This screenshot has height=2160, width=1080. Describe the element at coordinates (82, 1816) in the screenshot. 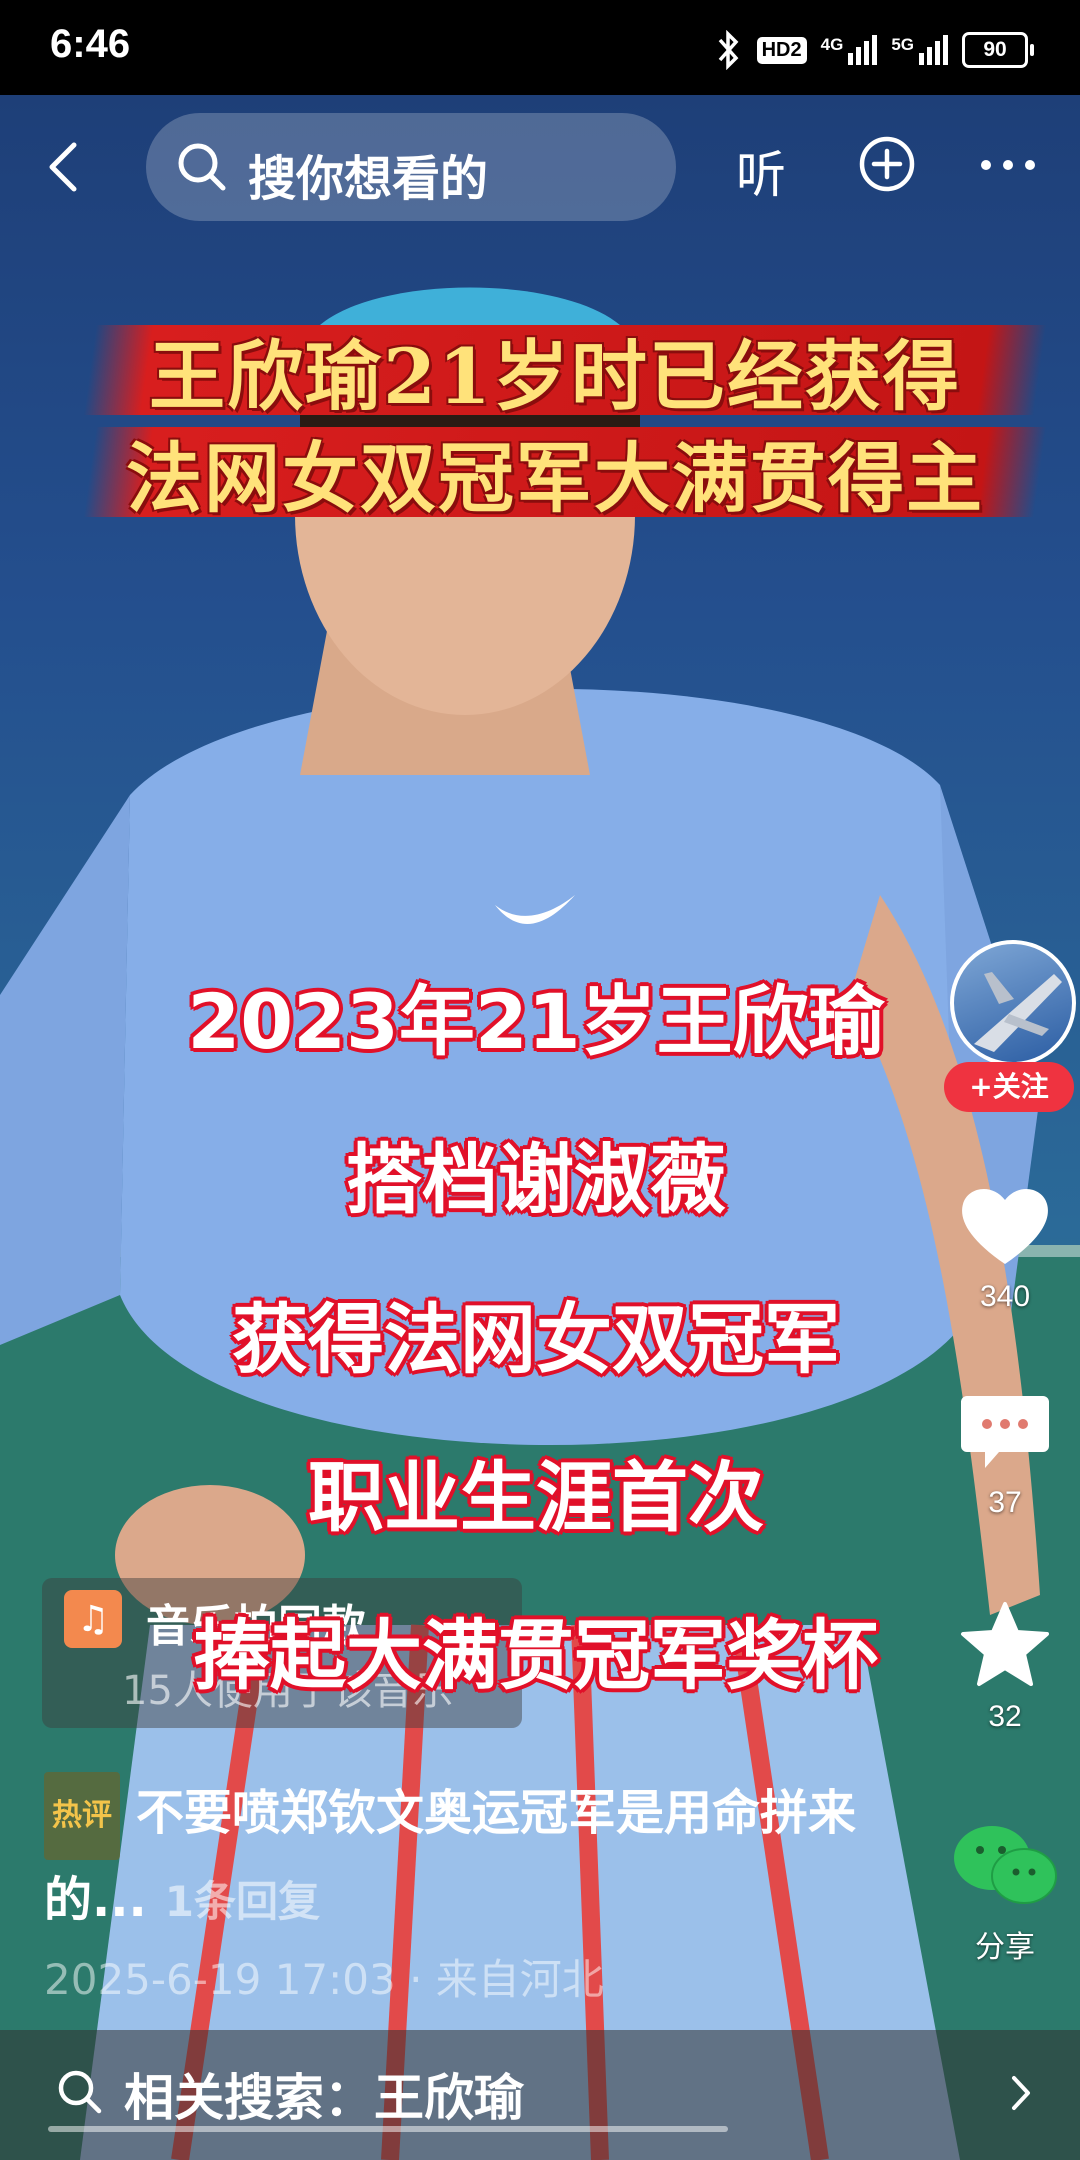

I see `hot-comment-badge: 热评` at that location.